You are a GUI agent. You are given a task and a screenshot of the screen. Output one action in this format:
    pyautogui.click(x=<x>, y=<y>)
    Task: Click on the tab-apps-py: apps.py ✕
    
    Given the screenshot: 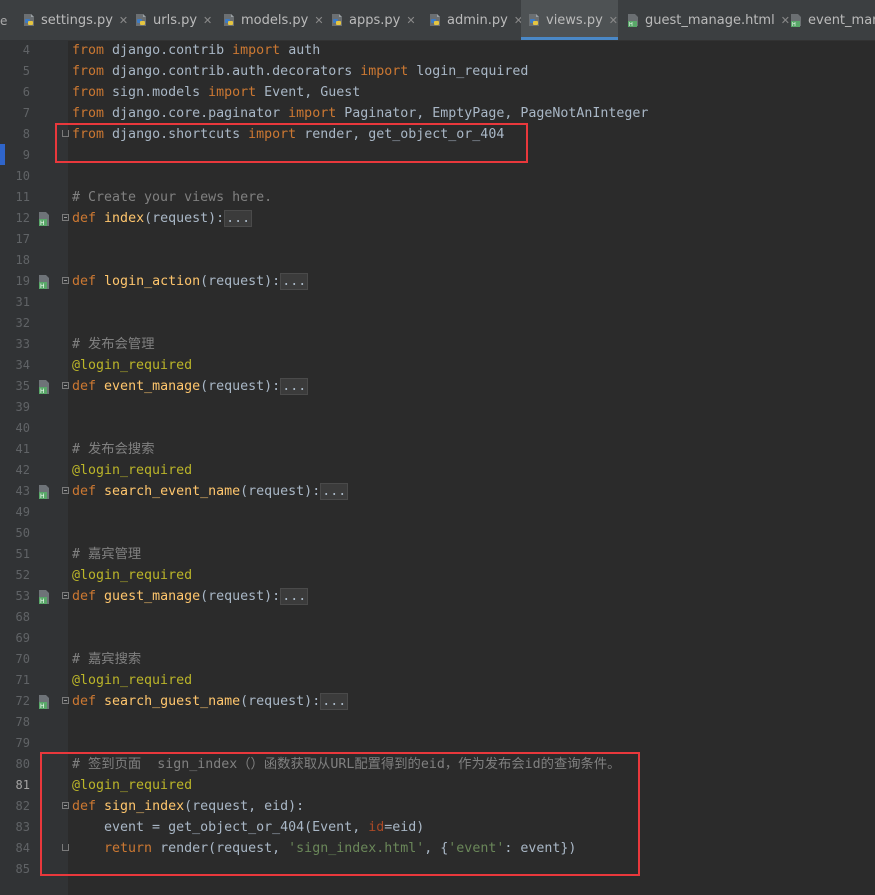 What is the action you would take?
    pyautogui.click(x=370, y=20)
    